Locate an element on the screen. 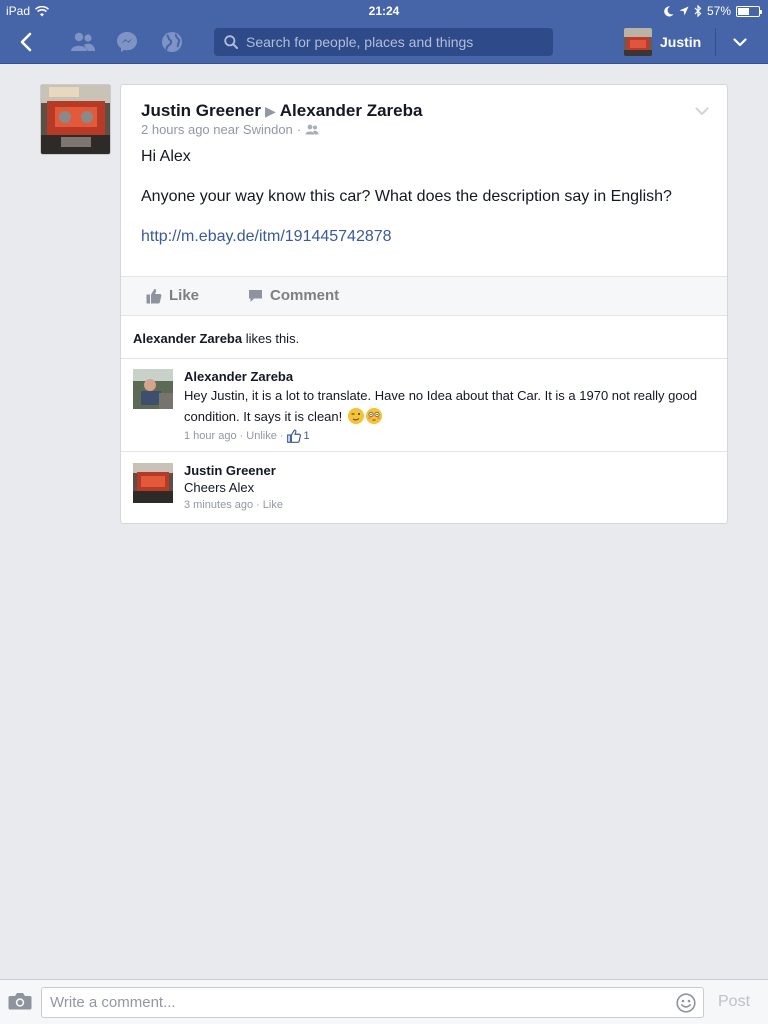 This screenshot has height=1024, width=768. attach-photo-button is located at coordinates (20, 1003).